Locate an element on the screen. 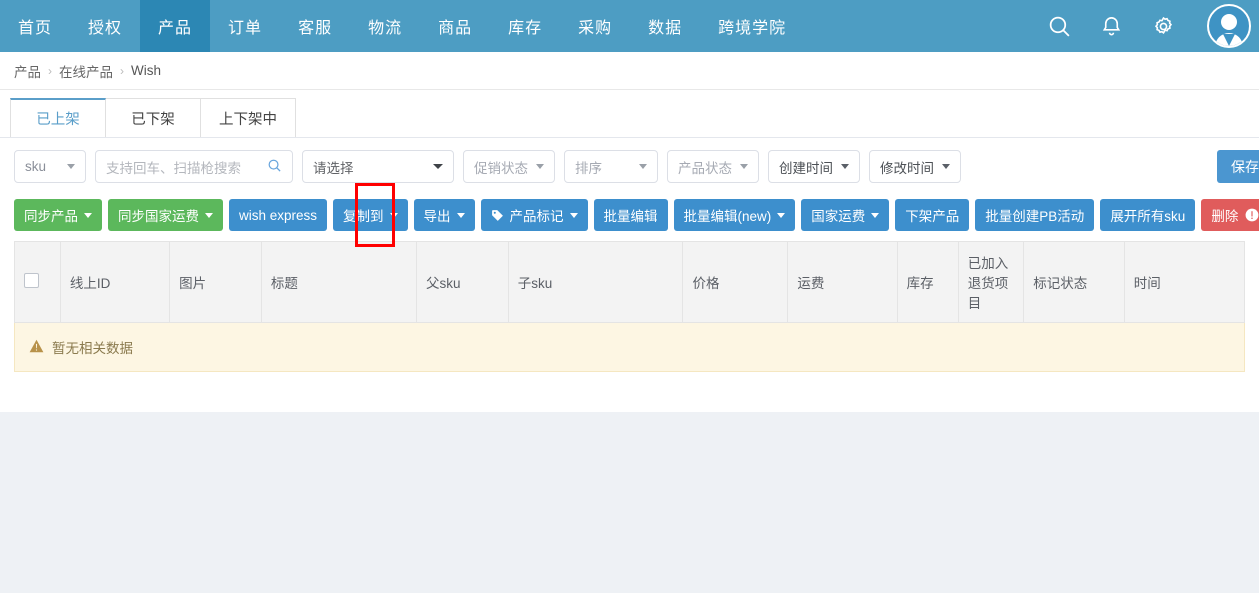 This screenshot has width=1259, height=593. tab-0: 已上架 is located at coordinates (58, 117).